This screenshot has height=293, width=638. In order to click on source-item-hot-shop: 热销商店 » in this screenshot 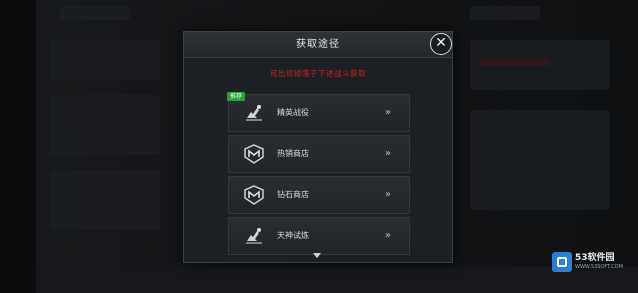, I will do `click(319, 154)`.